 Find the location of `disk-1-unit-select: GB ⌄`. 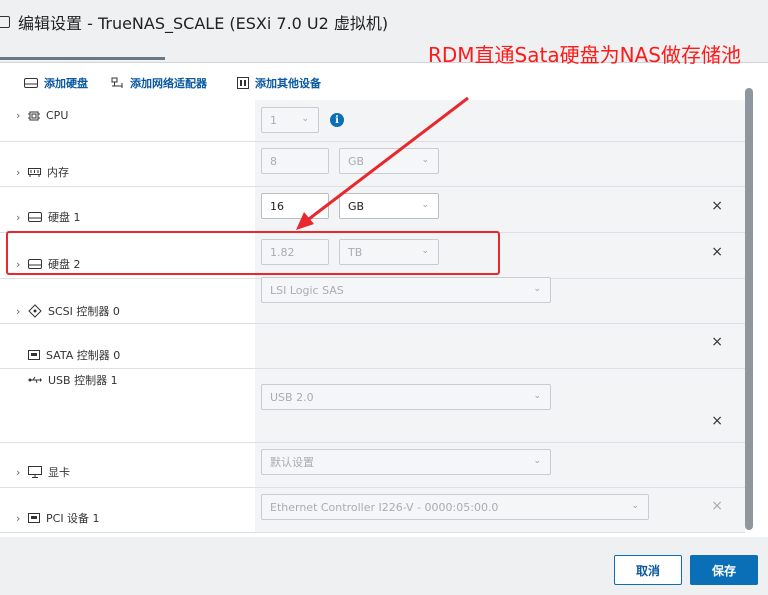

disk-1-unit-select: GB ⌄ is located at coordinates (389, 206).